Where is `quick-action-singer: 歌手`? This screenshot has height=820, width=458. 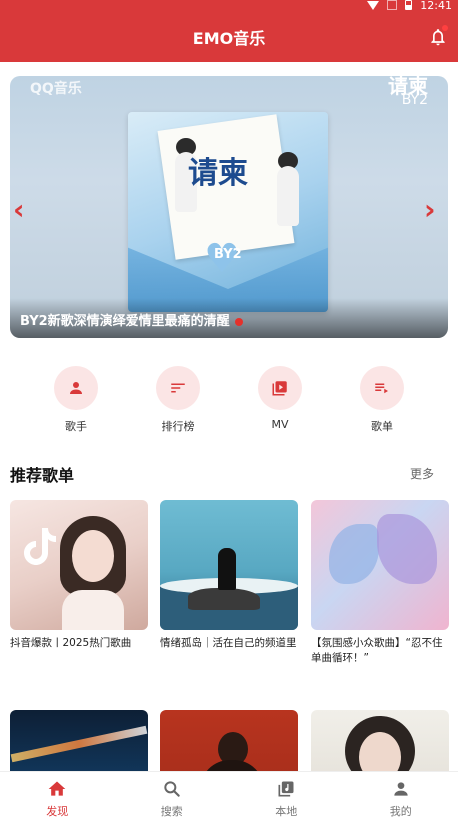
quick-action-singer: 歌手 is located at coordinates (76, 399).